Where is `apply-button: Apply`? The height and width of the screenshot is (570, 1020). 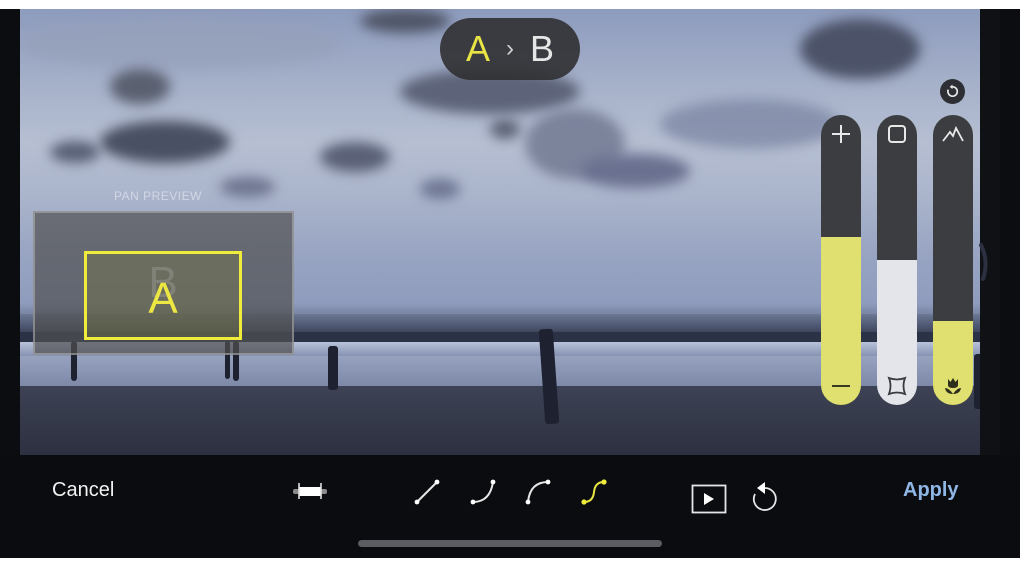
apply-button: Apply is located at coordinates (931, 490).